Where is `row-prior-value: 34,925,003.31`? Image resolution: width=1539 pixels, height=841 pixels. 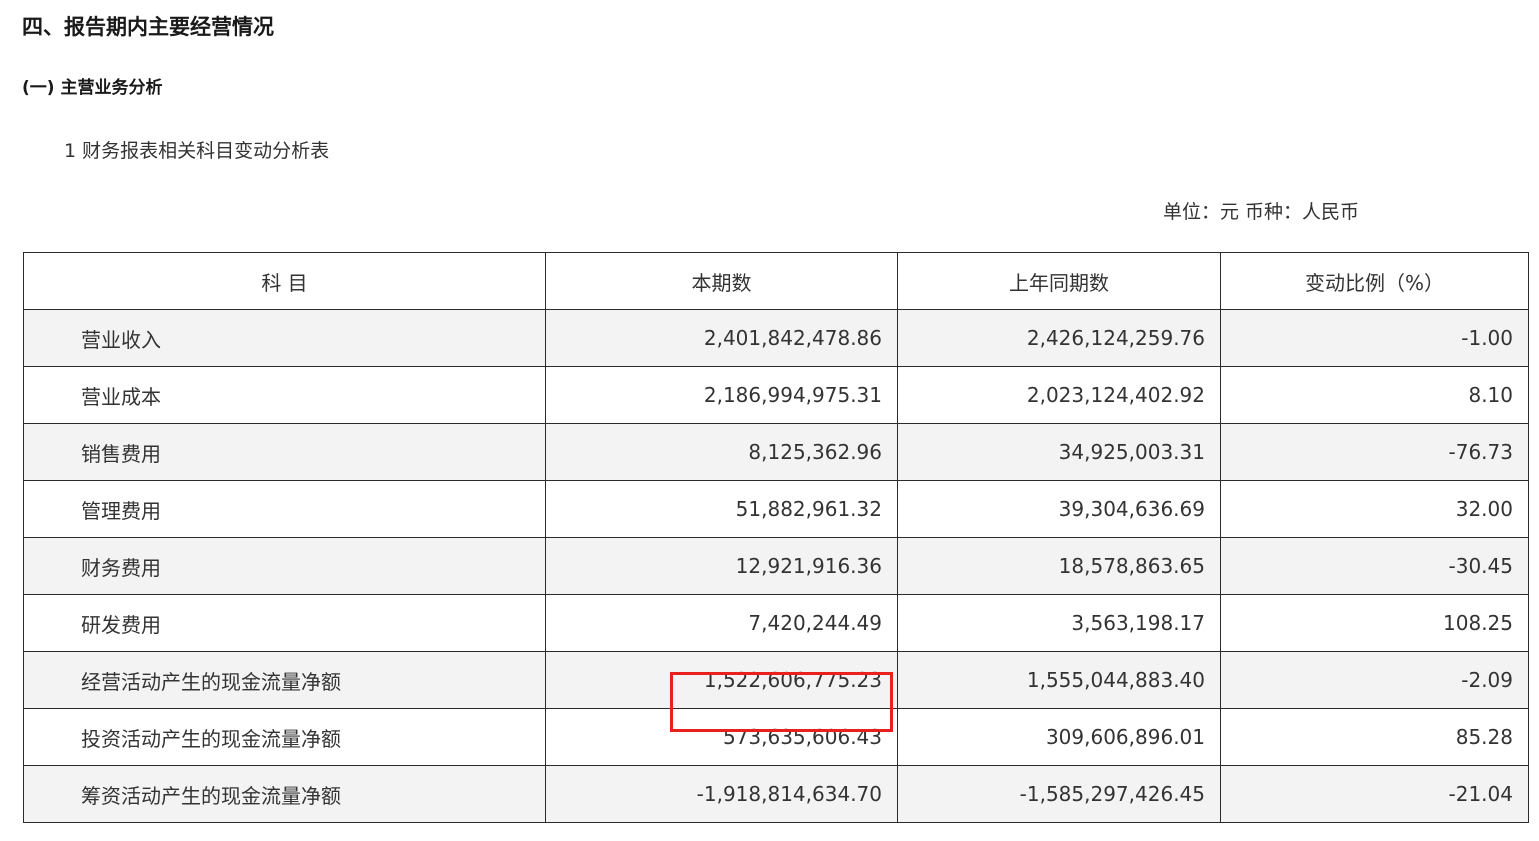
row-prior-value: 34,925,003.31 is located at coordinates (1059, 452).